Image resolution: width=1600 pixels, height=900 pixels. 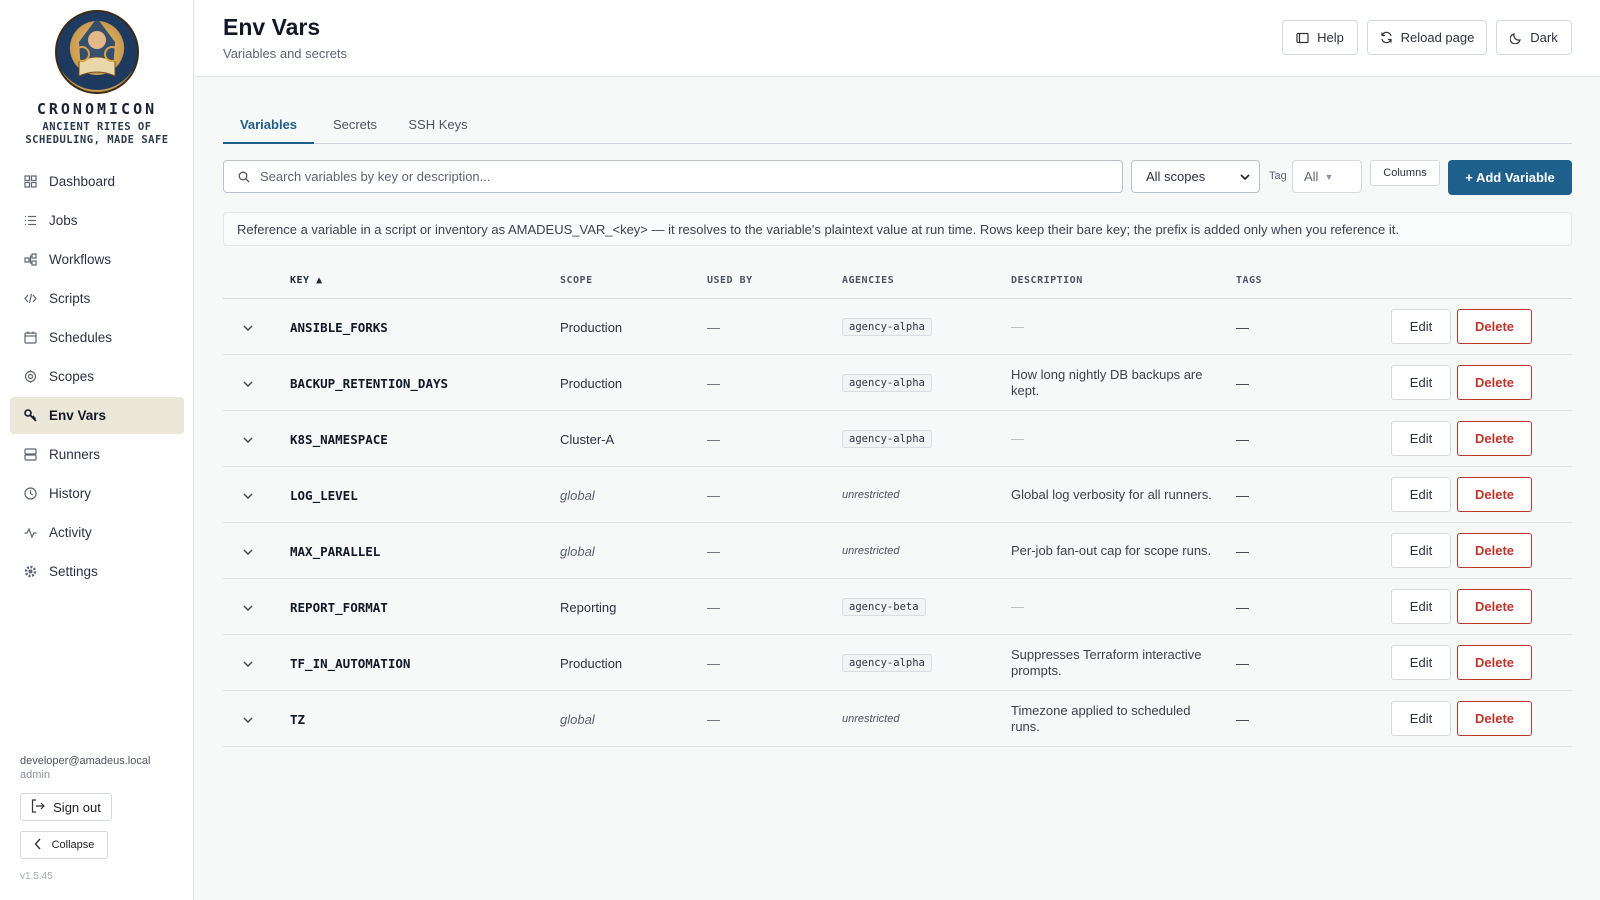 What do you see at coordinates (73, 845) in the screenshot?
I see `collapse-label: Collapse` at bounding box center [73, 845].